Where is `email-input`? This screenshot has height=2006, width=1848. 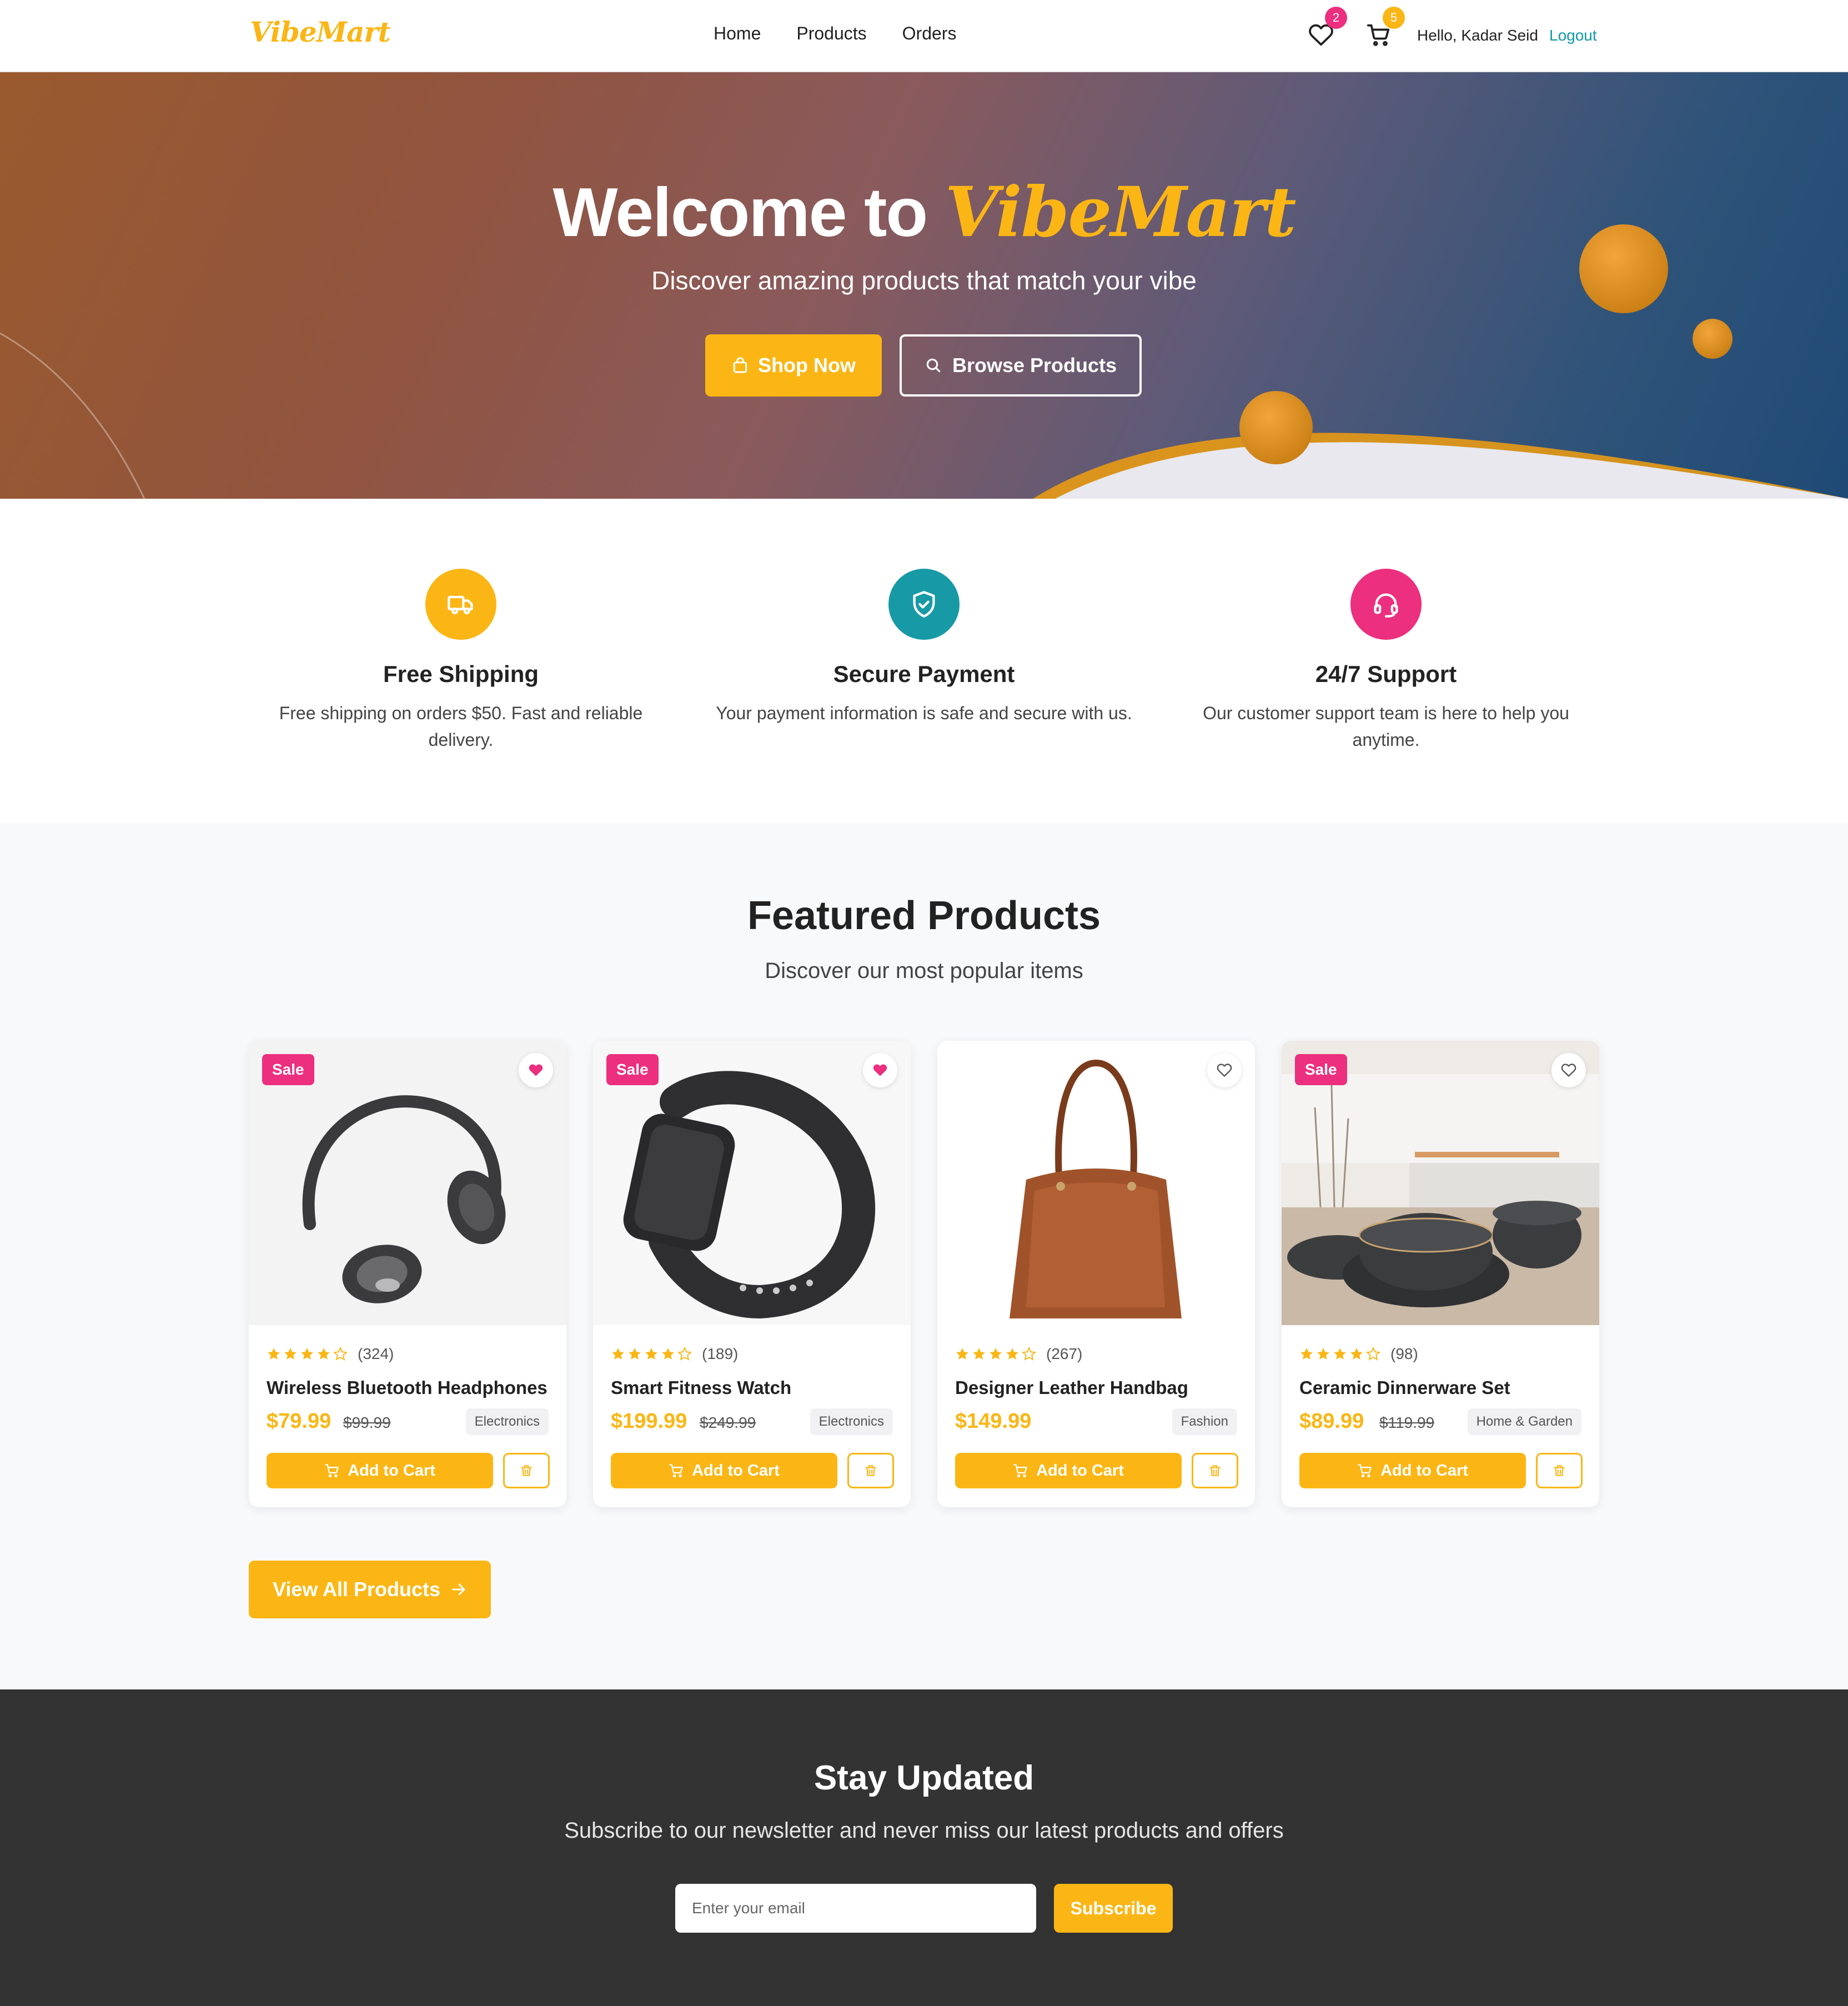
email-input is located at coordinates (856, 1908).